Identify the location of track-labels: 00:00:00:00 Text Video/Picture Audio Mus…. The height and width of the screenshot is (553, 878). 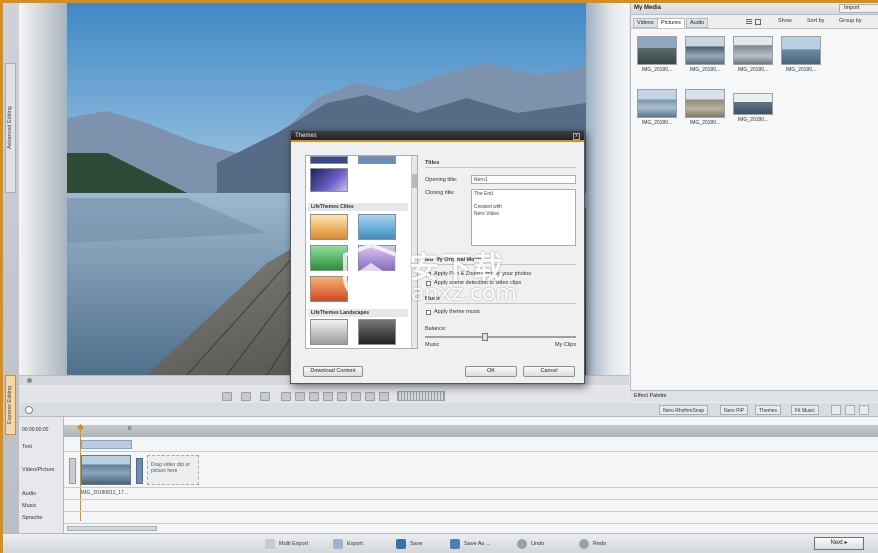
(41, 475).